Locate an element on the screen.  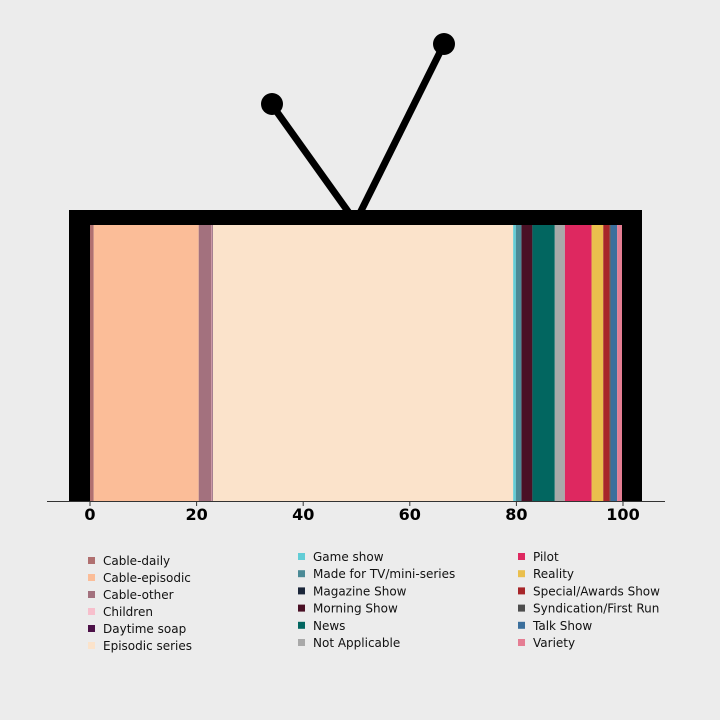
legend-swatch-not-applicable is located at coordinates (301, 642).